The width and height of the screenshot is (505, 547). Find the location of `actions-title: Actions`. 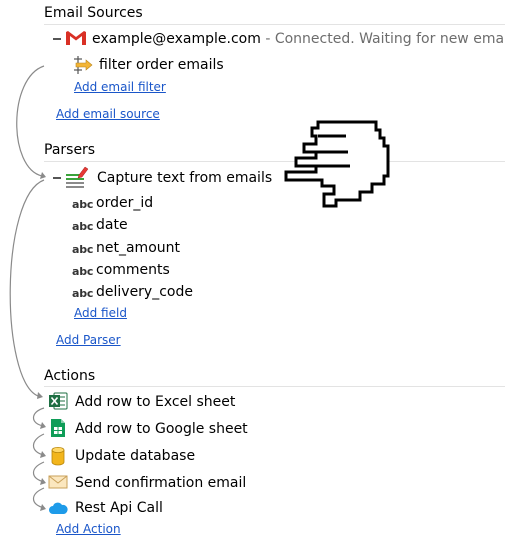

actions-title: Actions is located at coordinates (70, 376).